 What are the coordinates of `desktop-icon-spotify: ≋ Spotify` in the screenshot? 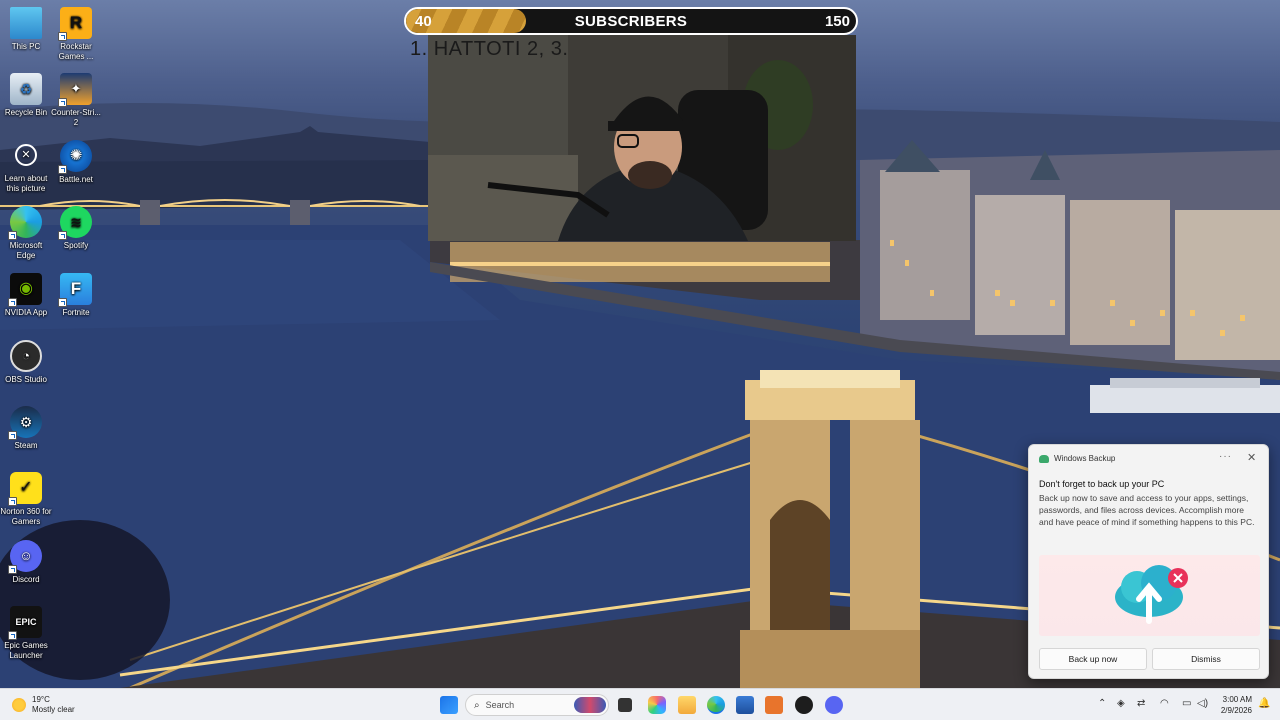 It's located at (76, 228).